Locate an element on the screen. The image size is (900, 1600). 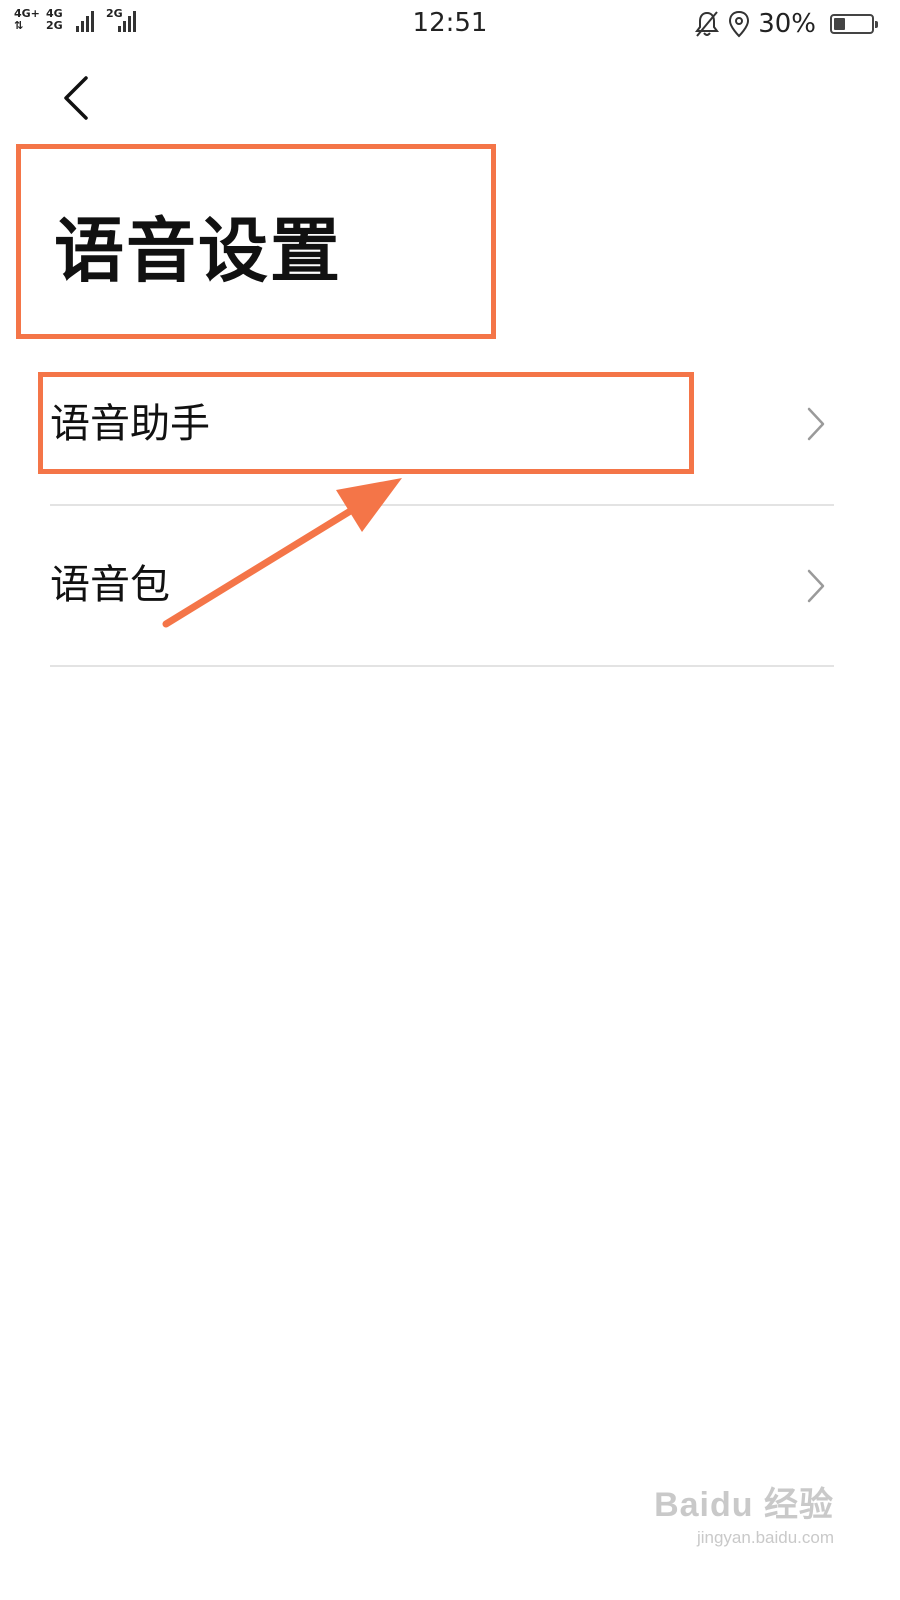
back-button is located at coordinates (82, 98).